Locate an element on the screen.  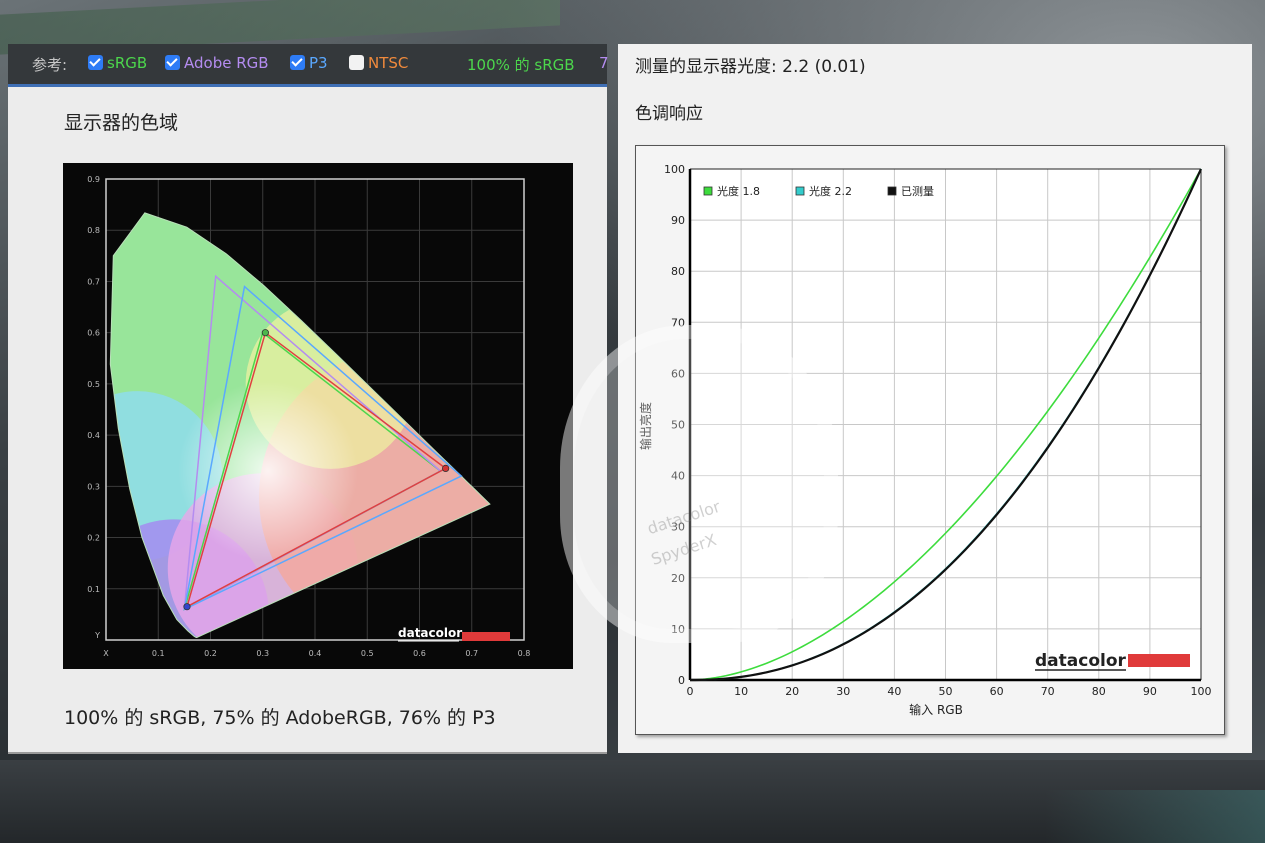
reference-srgb: sRGB is located at coordinates (117, 63).